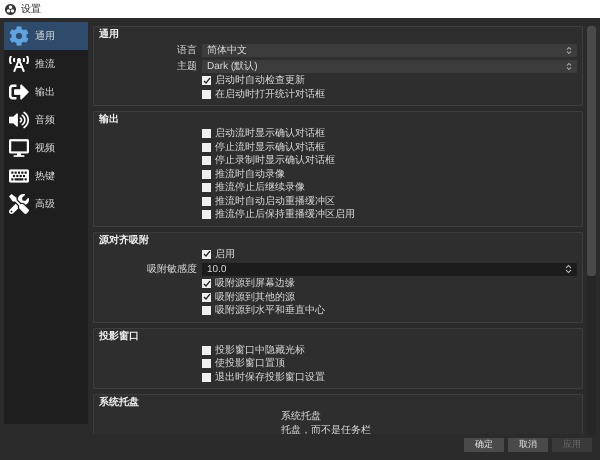 This screenshot has height=460, width=600. What do you see at coordinates (46, 64) in the screenshot?
I see `sidebar-item: 推流` at bounding box center [46, 64].